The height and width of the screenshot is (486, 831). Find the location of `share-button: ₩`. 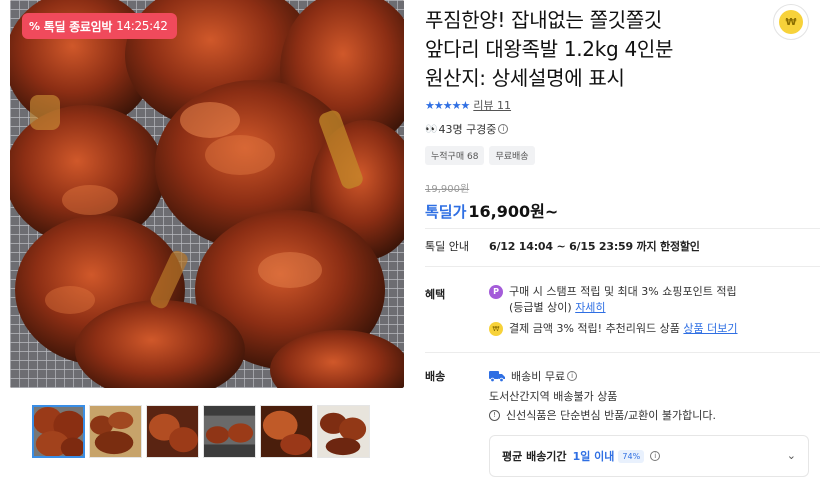

share-button: ₩ is located at coordinates (791, 22).